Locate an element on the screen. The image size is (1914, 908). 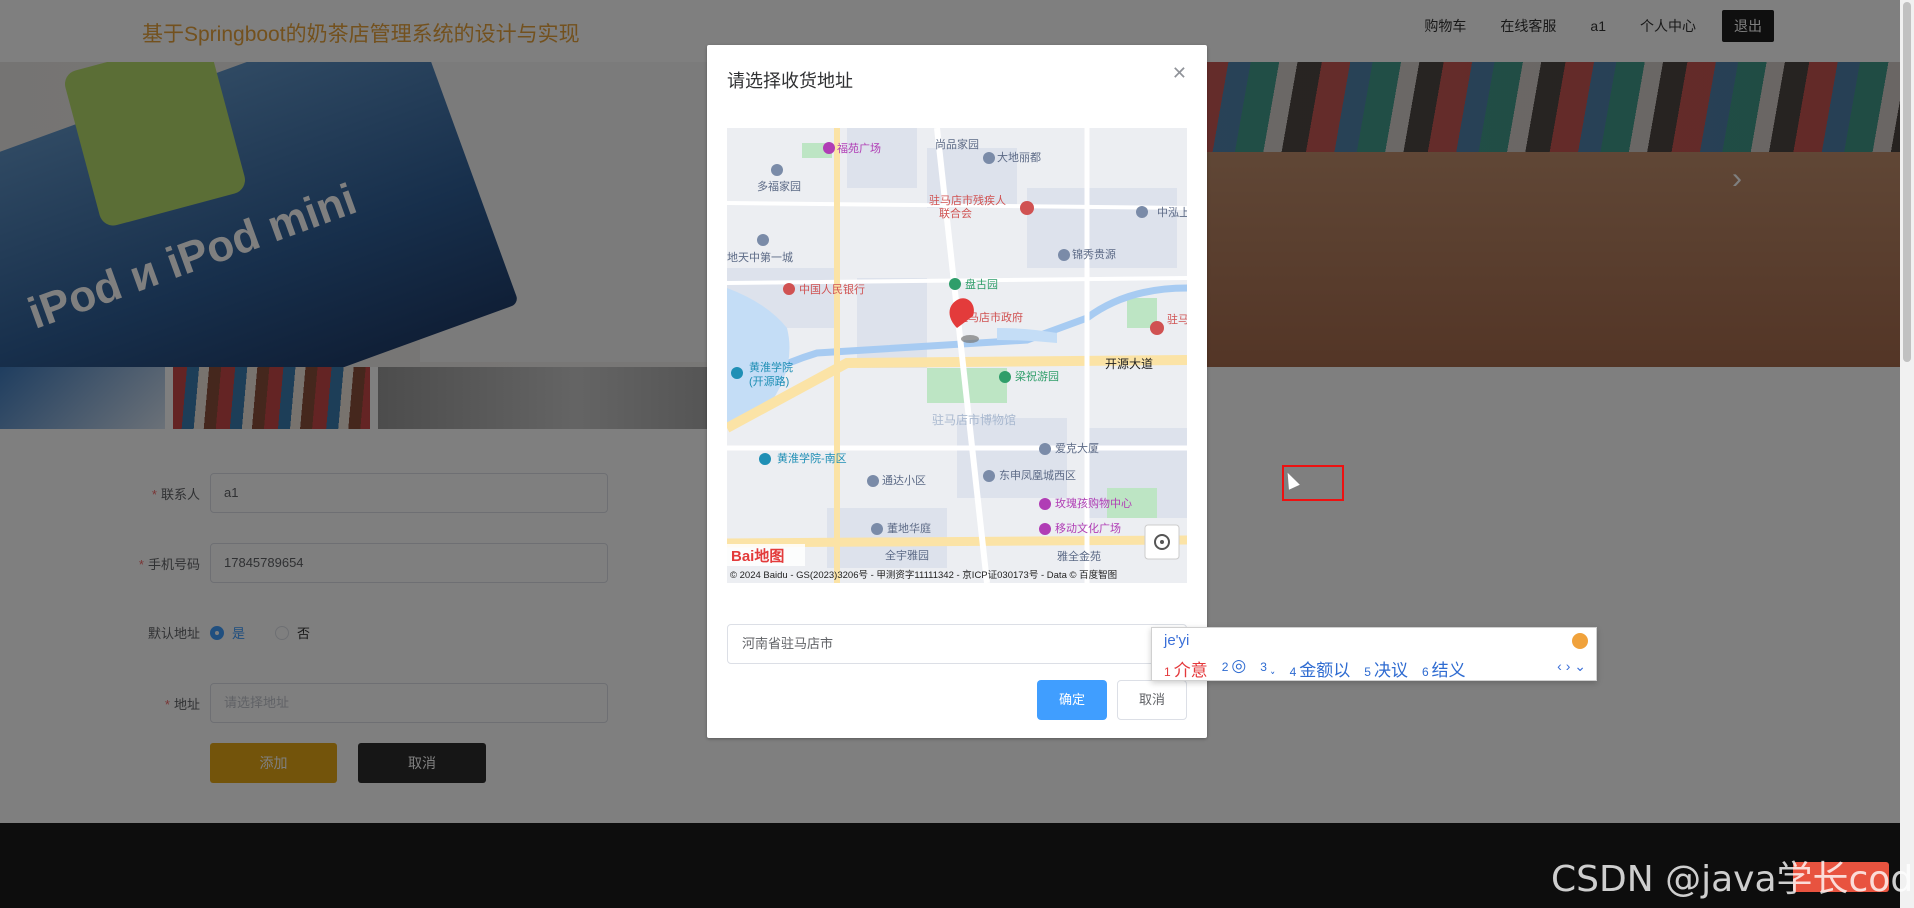
map-pin-shadow is located at coordinates (970, 339).